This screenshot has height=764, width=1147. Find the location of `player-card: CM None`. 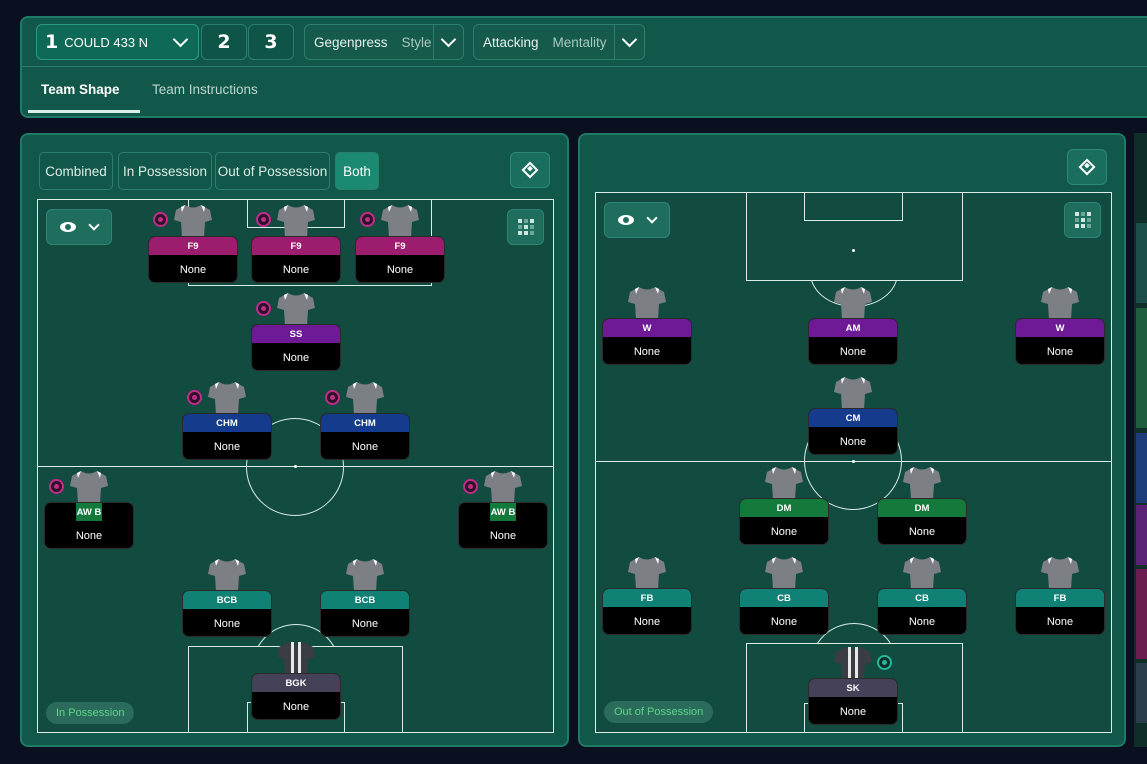

player-card: CM None is located at coordinates (853, 415).